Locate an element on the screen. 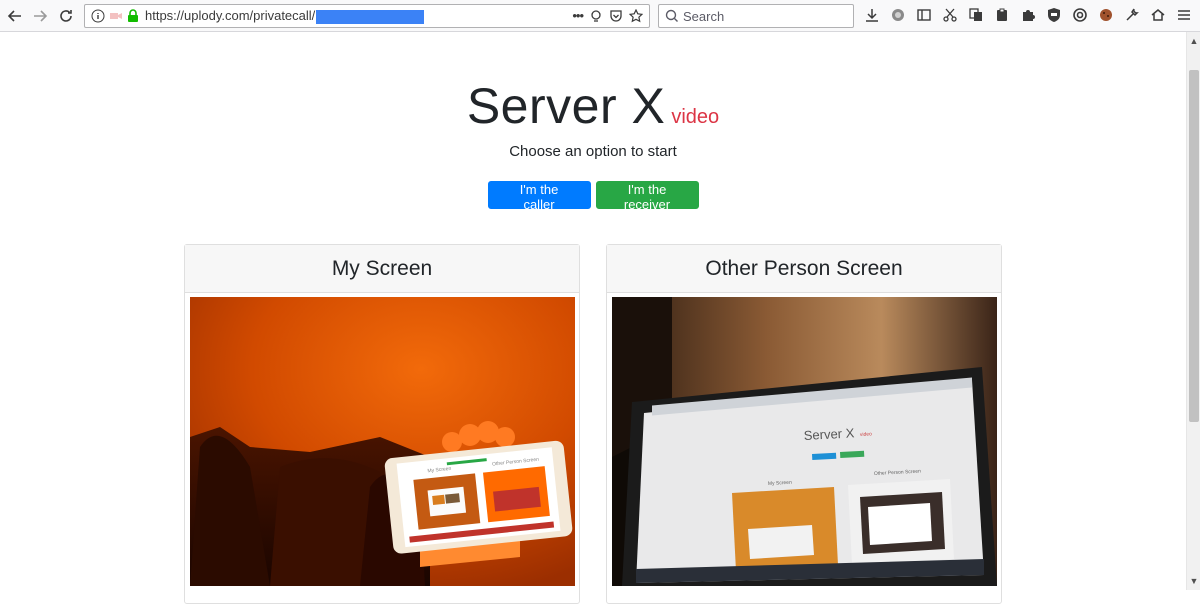 The height and width of the screenshot is (604, 1200). spiral-extension-icon is located at coordinates (1080, 15).